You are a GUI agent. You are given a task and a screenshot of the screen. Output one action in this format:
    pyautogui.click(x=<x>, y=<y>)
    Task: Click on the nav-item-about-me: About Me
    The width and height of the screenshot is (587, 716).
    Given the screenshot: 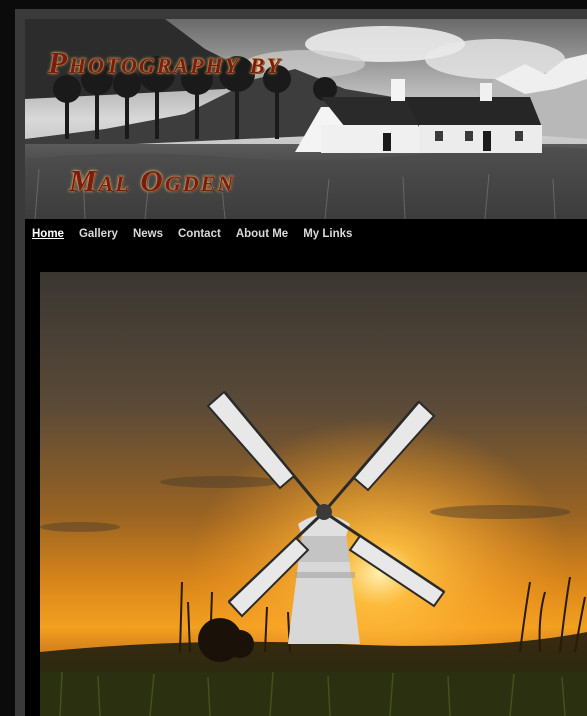 What is the action you would take?
    pyautogui.click(x=262, y=234)
    